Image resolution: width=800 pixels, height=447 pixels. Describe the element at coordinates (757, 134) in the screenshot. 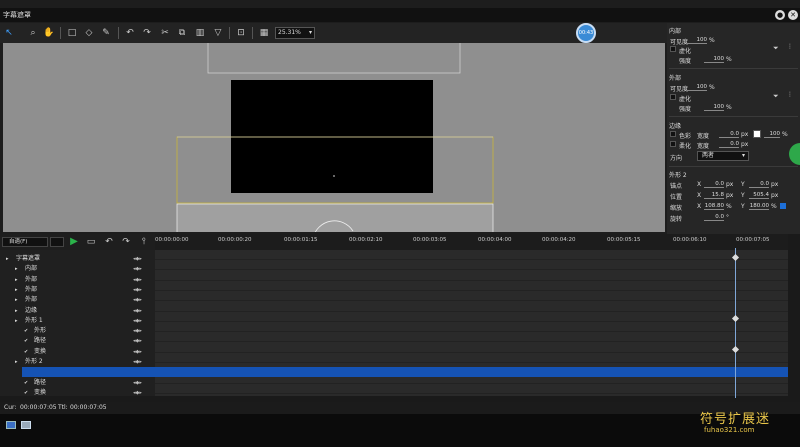

I see `edge-color-swatch` at that location.